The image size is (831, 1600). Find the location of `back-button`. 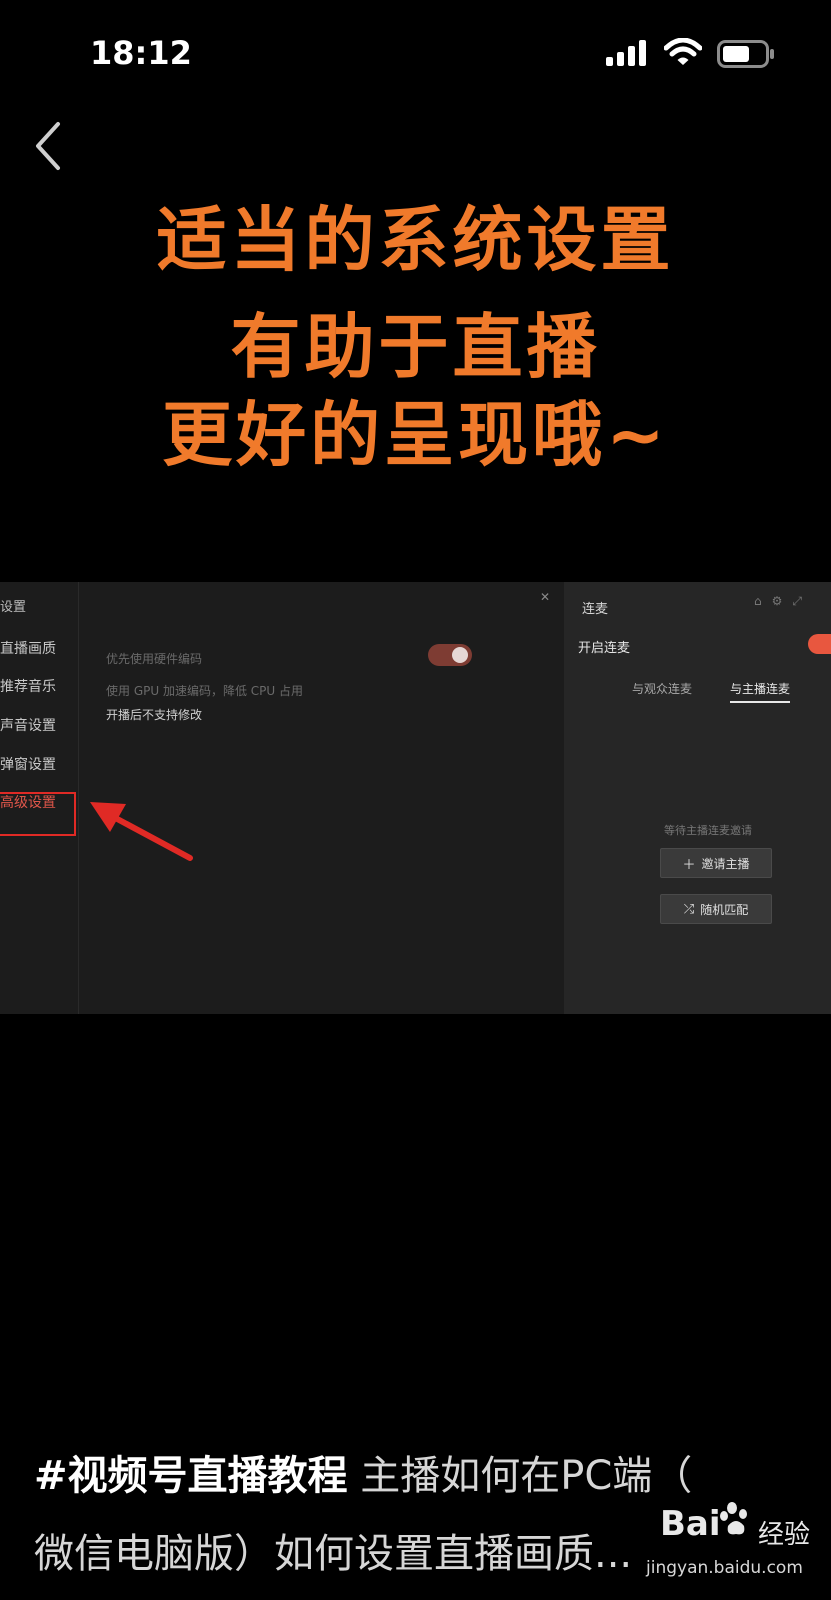

back-button is located at coordinates (51, 146).